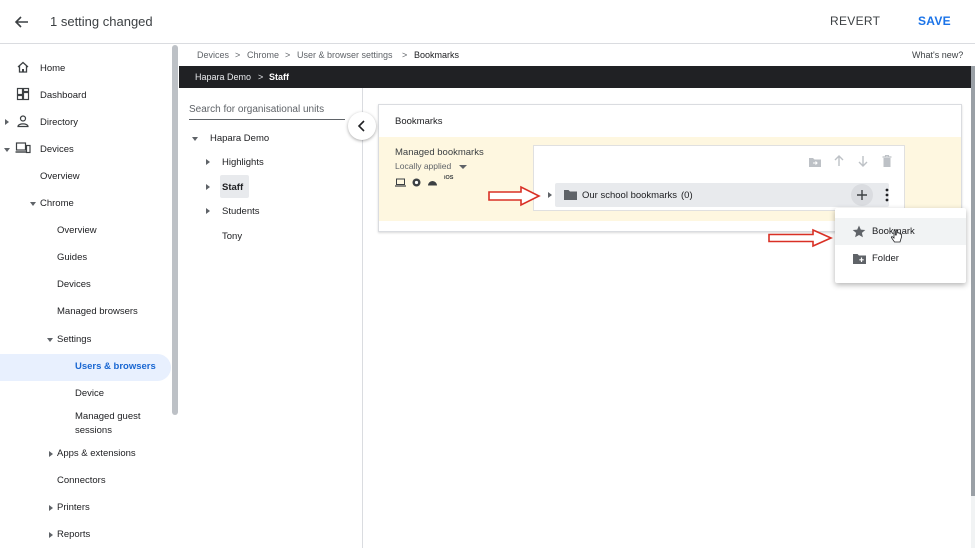 The height and width of the screenshot is (548, 975). I want to click on menu-item-bookmark: Bookmark, so click(900, 231).